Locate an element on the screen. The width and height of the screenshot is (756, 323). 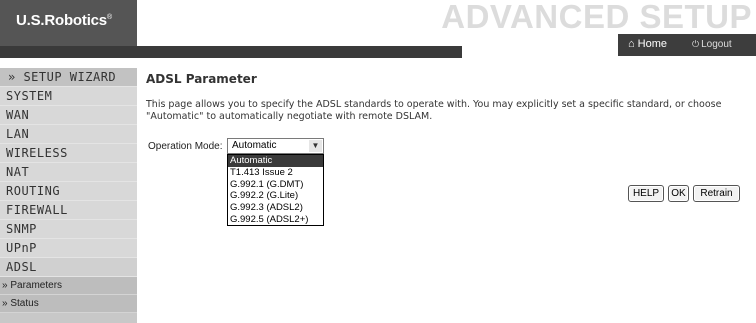
operation-mode-select: Automatic ▼ is located at coordinates (275, 146).